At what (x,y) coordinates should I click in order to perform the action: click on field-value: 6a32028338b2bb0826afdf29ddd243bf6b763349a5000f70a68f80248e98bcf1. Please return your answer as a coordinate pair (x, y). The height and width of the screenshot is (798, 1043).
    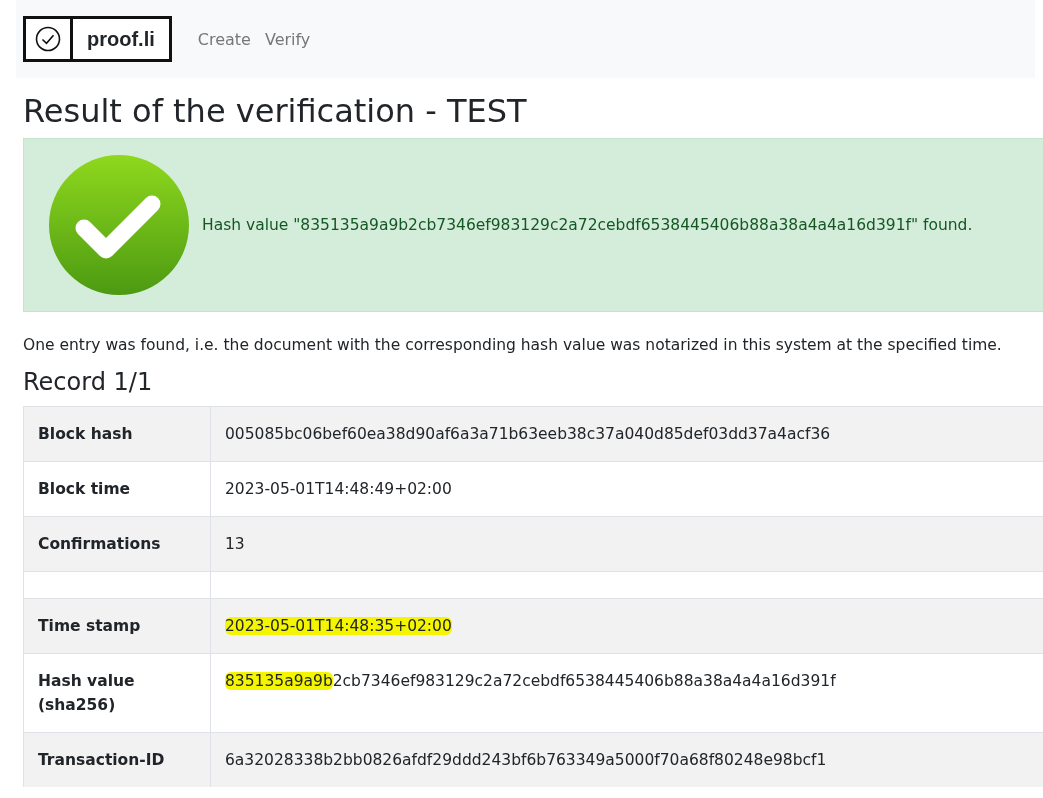
    Looking at the image, I should click on (526, 760).